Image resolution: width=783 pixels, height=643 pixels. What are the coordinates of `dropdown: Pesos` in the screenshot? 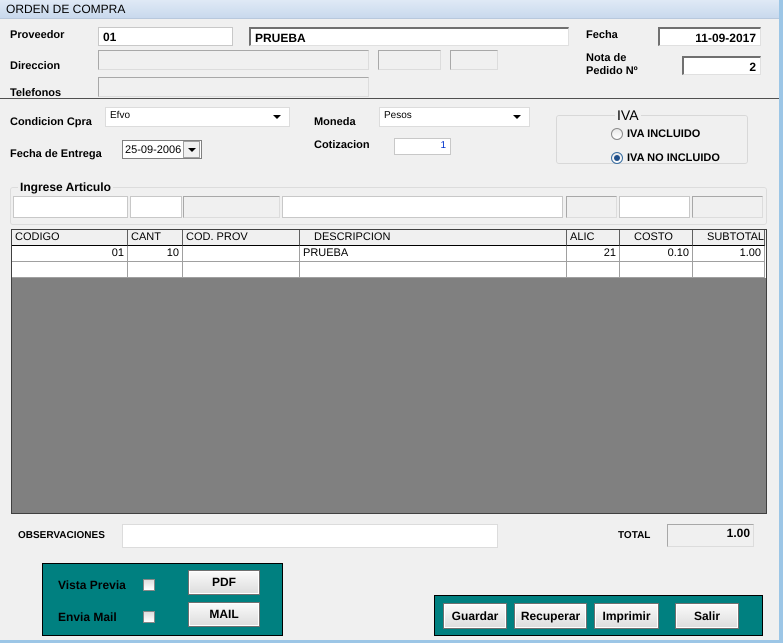 It's located at (454, 117).